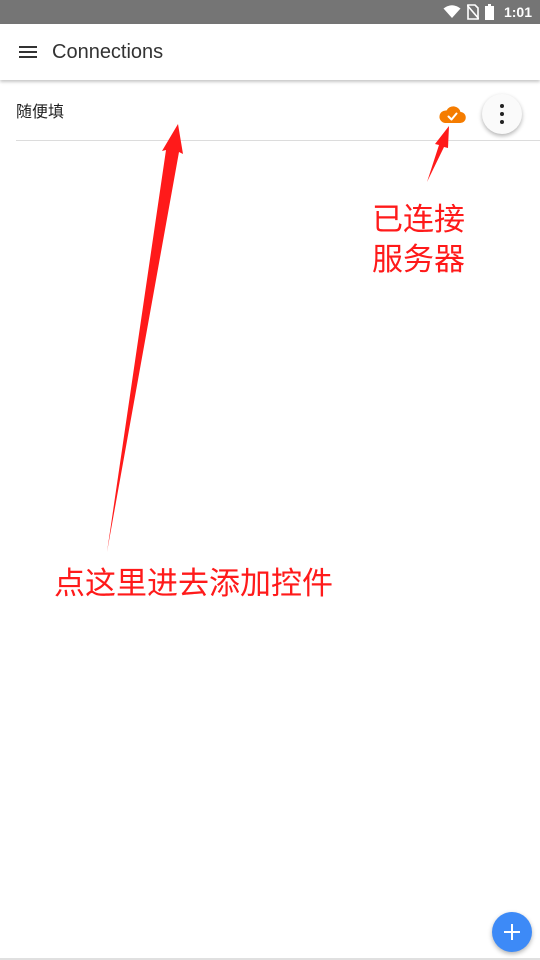 The width and height of the screenshot is (540, 960). What do you see at coordinates (427, 240) in the screenshot?
I see `annotation-connected: 已连接 服务器` at bounding box center [427, 240].